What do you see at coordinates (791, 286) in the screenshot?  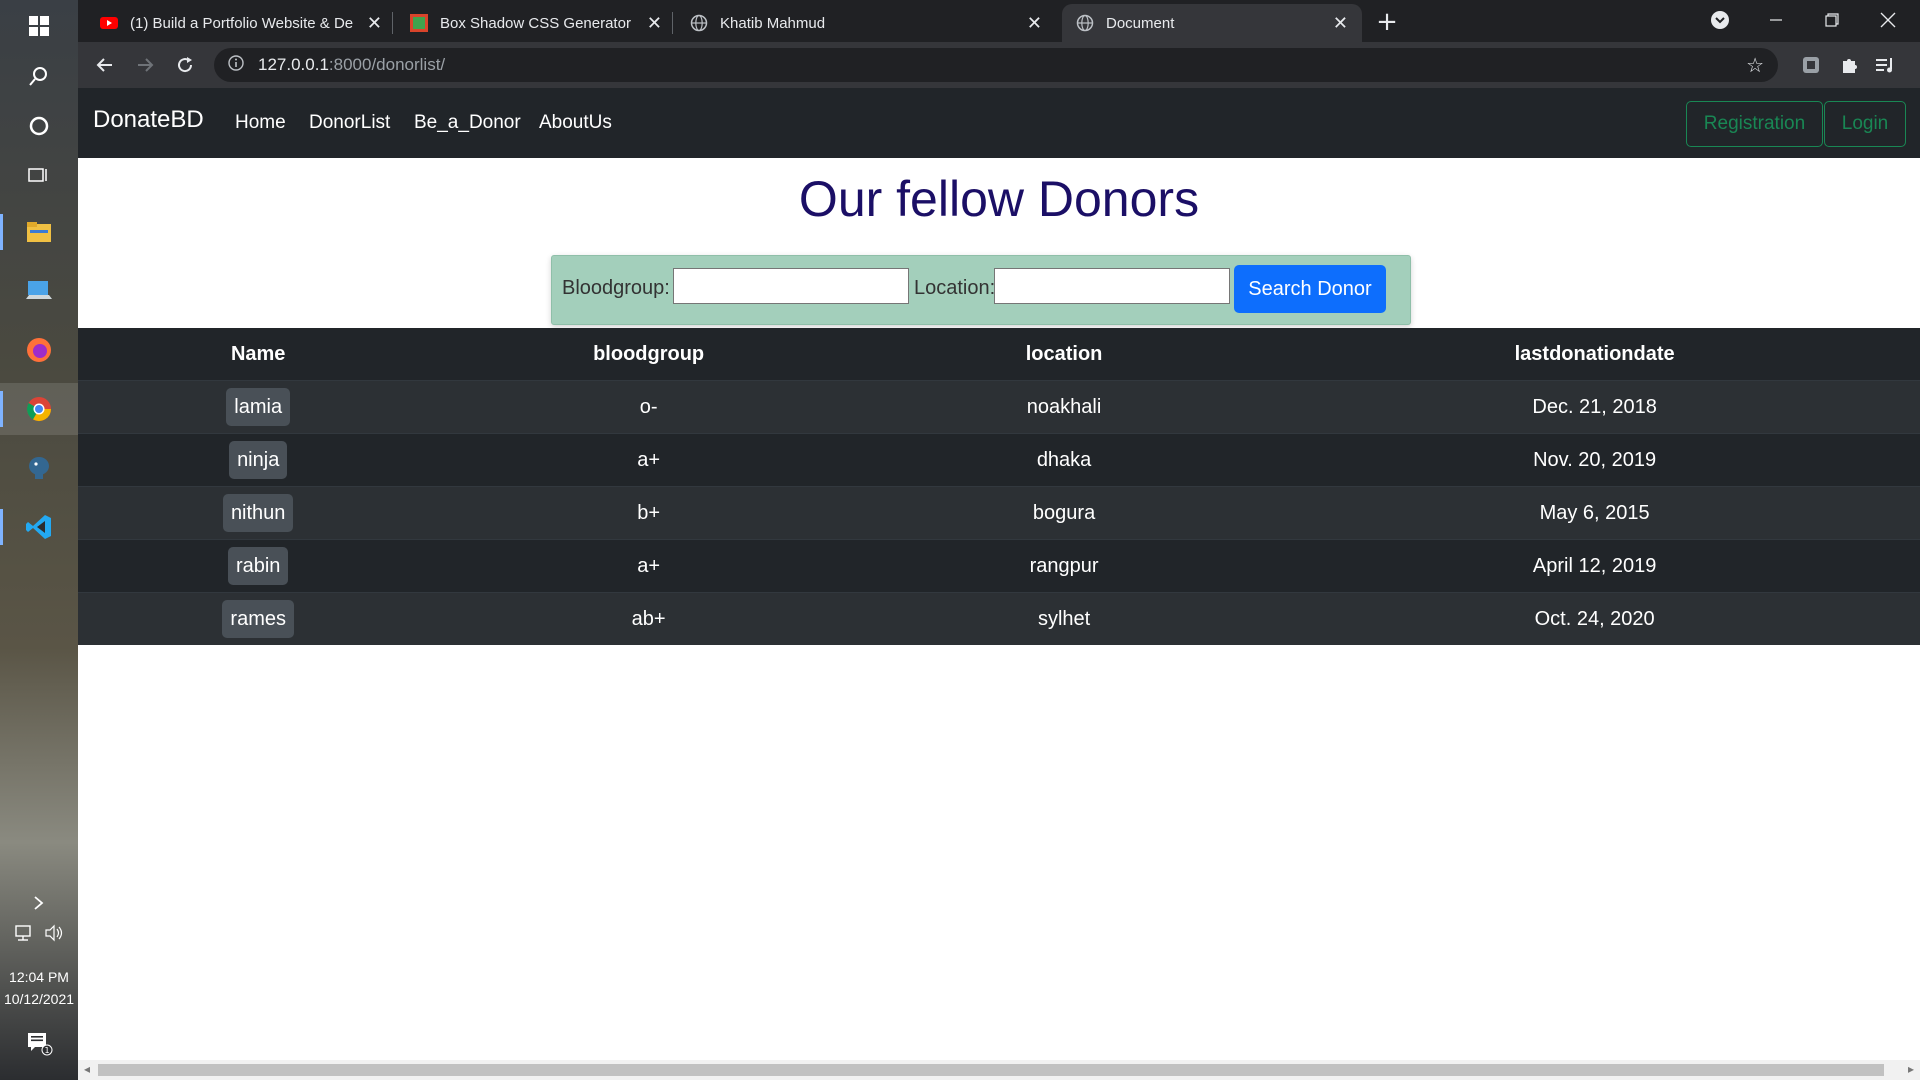 I see `bloodgroup-input` at bounding box center [791, 286].